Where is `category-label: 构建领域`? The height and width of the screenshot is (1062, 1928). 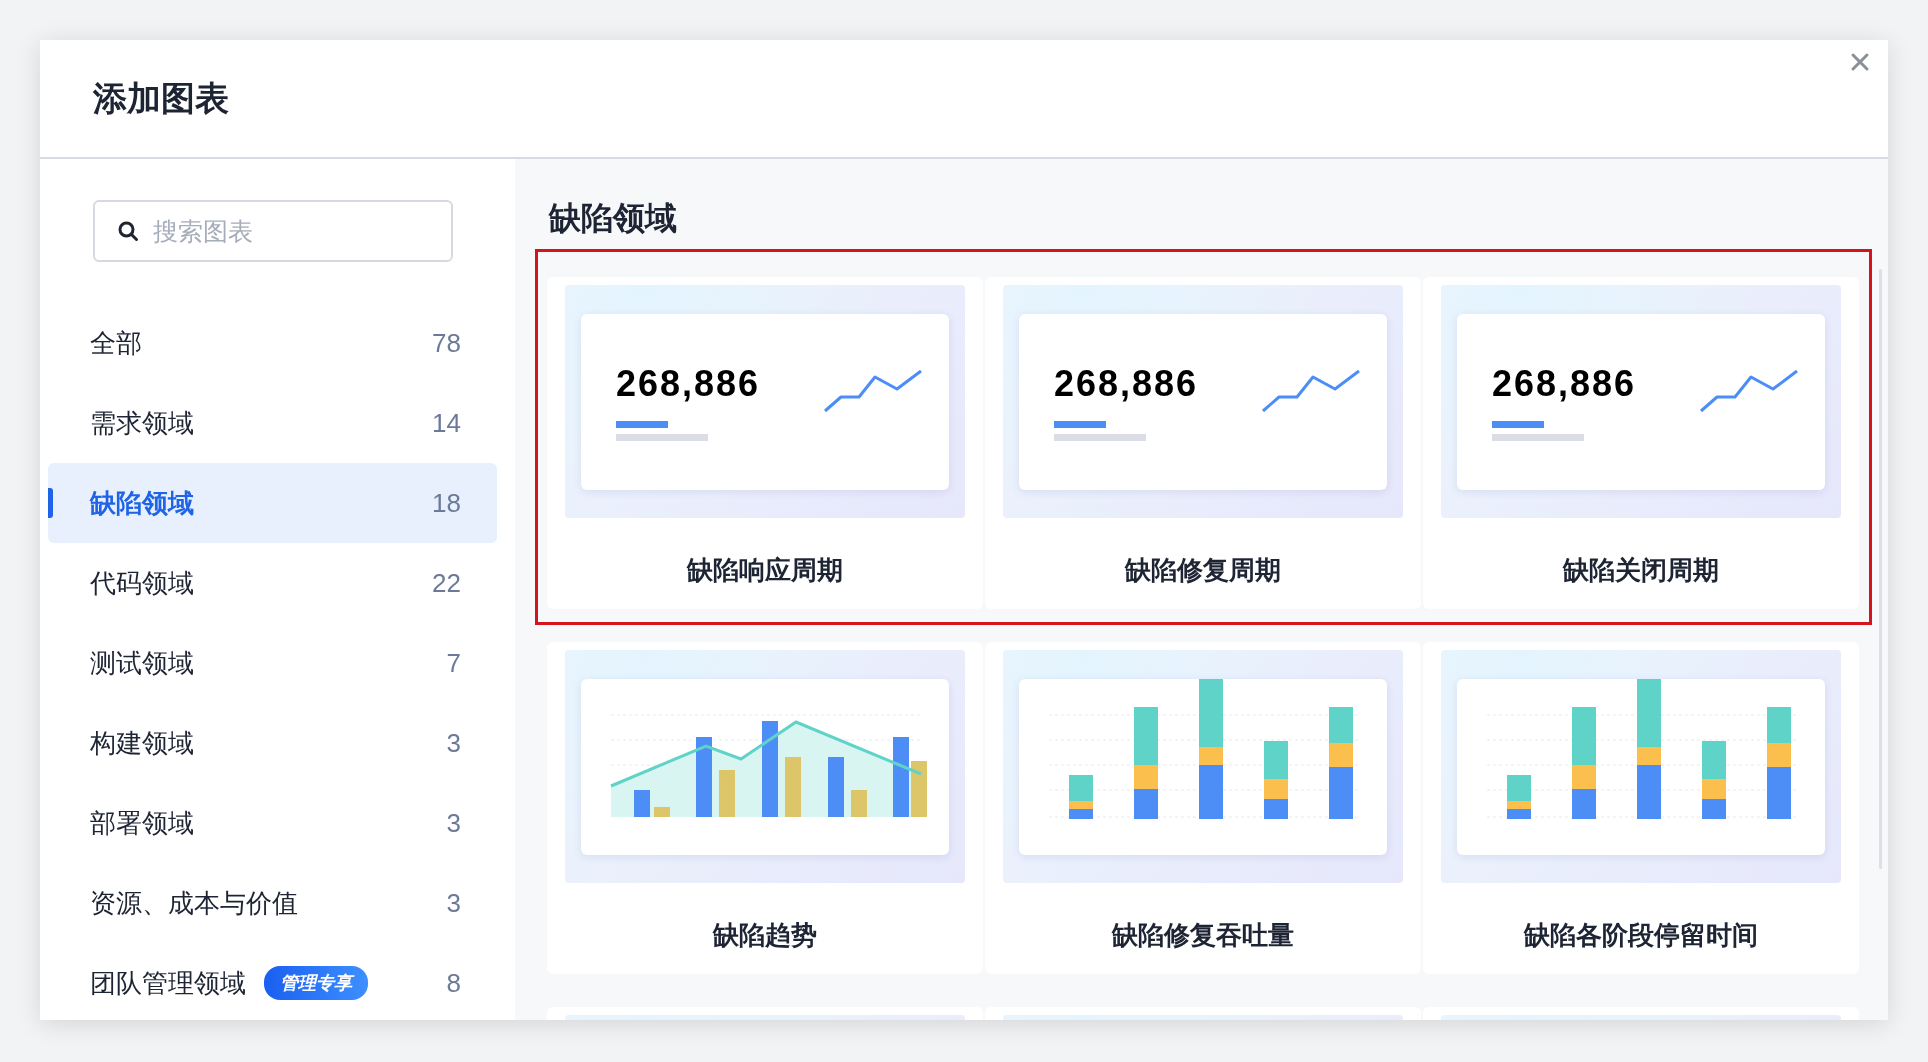 category-label: 构建领域 is located at coordinates (142, 743).